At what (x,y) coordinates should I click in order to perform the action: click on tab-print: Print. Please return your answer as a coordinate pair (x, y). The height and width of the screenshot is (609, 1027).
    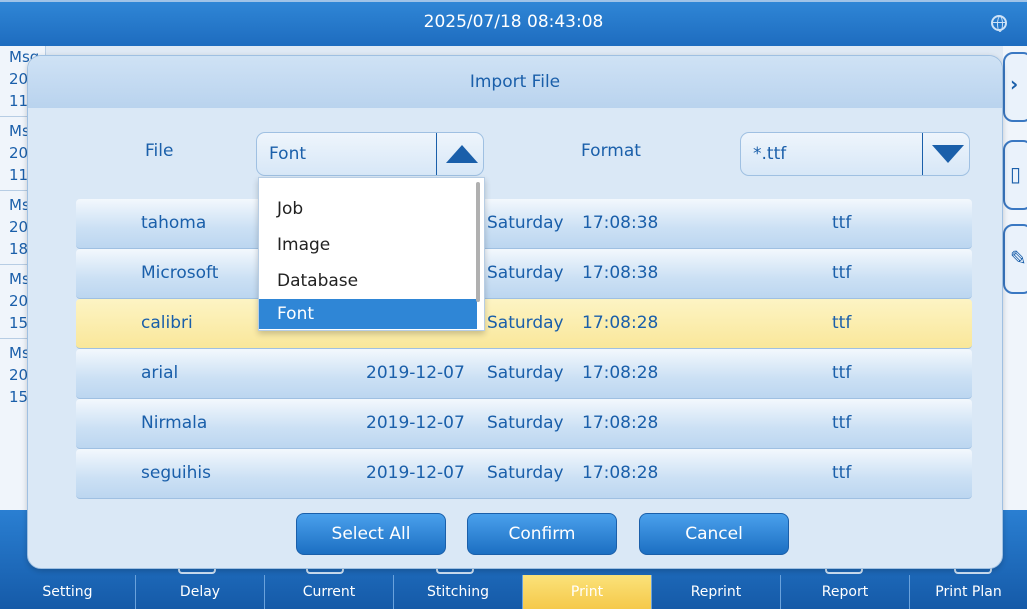
    Looking at the image, I should click on (586, 592).